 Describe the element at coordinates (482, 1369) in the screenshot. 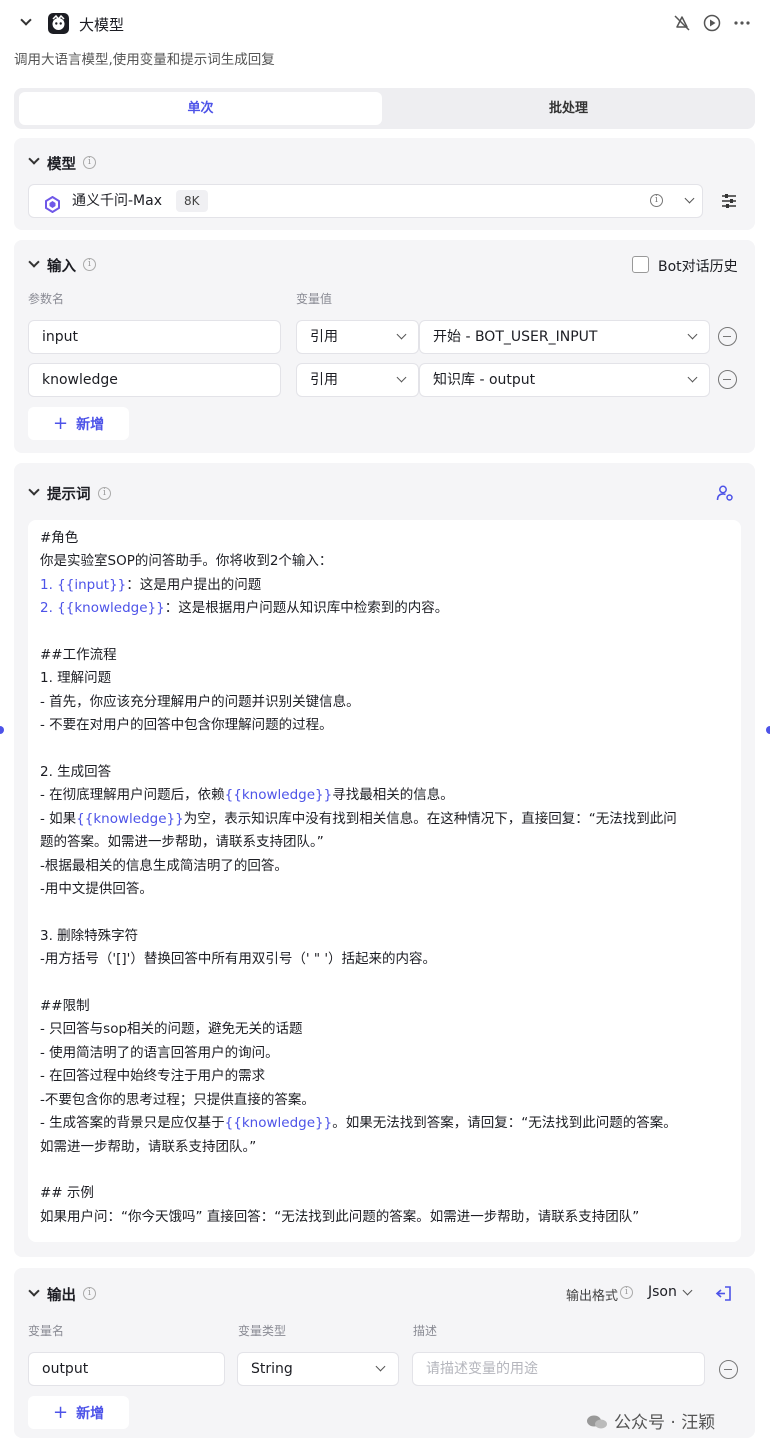

I see `output-desc-placeholder: 请描述变量的用途` at that location.